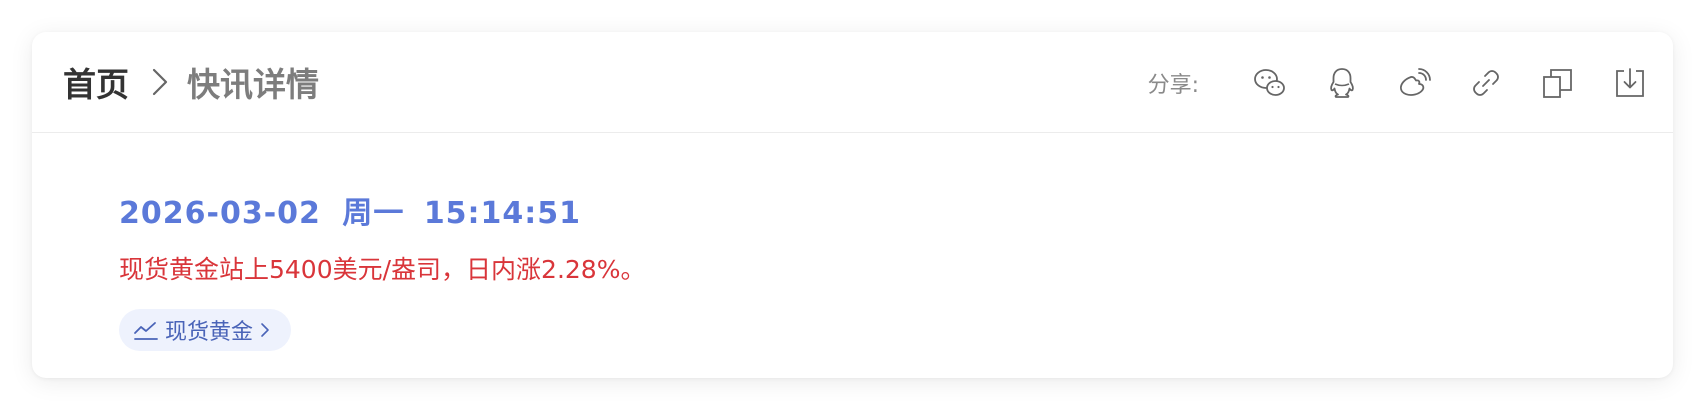 This screenshot has width=1706, height=410. What do you see at coordinates (253, 84) in the screenshot?
I see `breadcrumb-current: 快讯详情` at bounding box center [253, 84].